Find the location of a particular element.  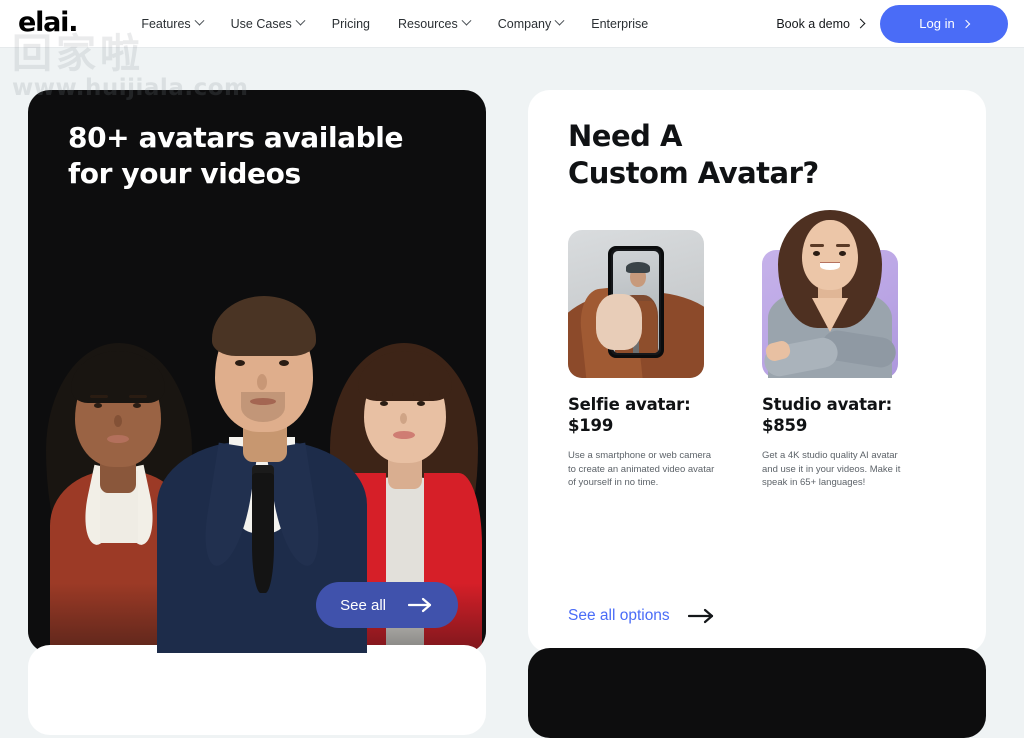

custom-title-line-1: Need A is located at coordinates (625, 136).